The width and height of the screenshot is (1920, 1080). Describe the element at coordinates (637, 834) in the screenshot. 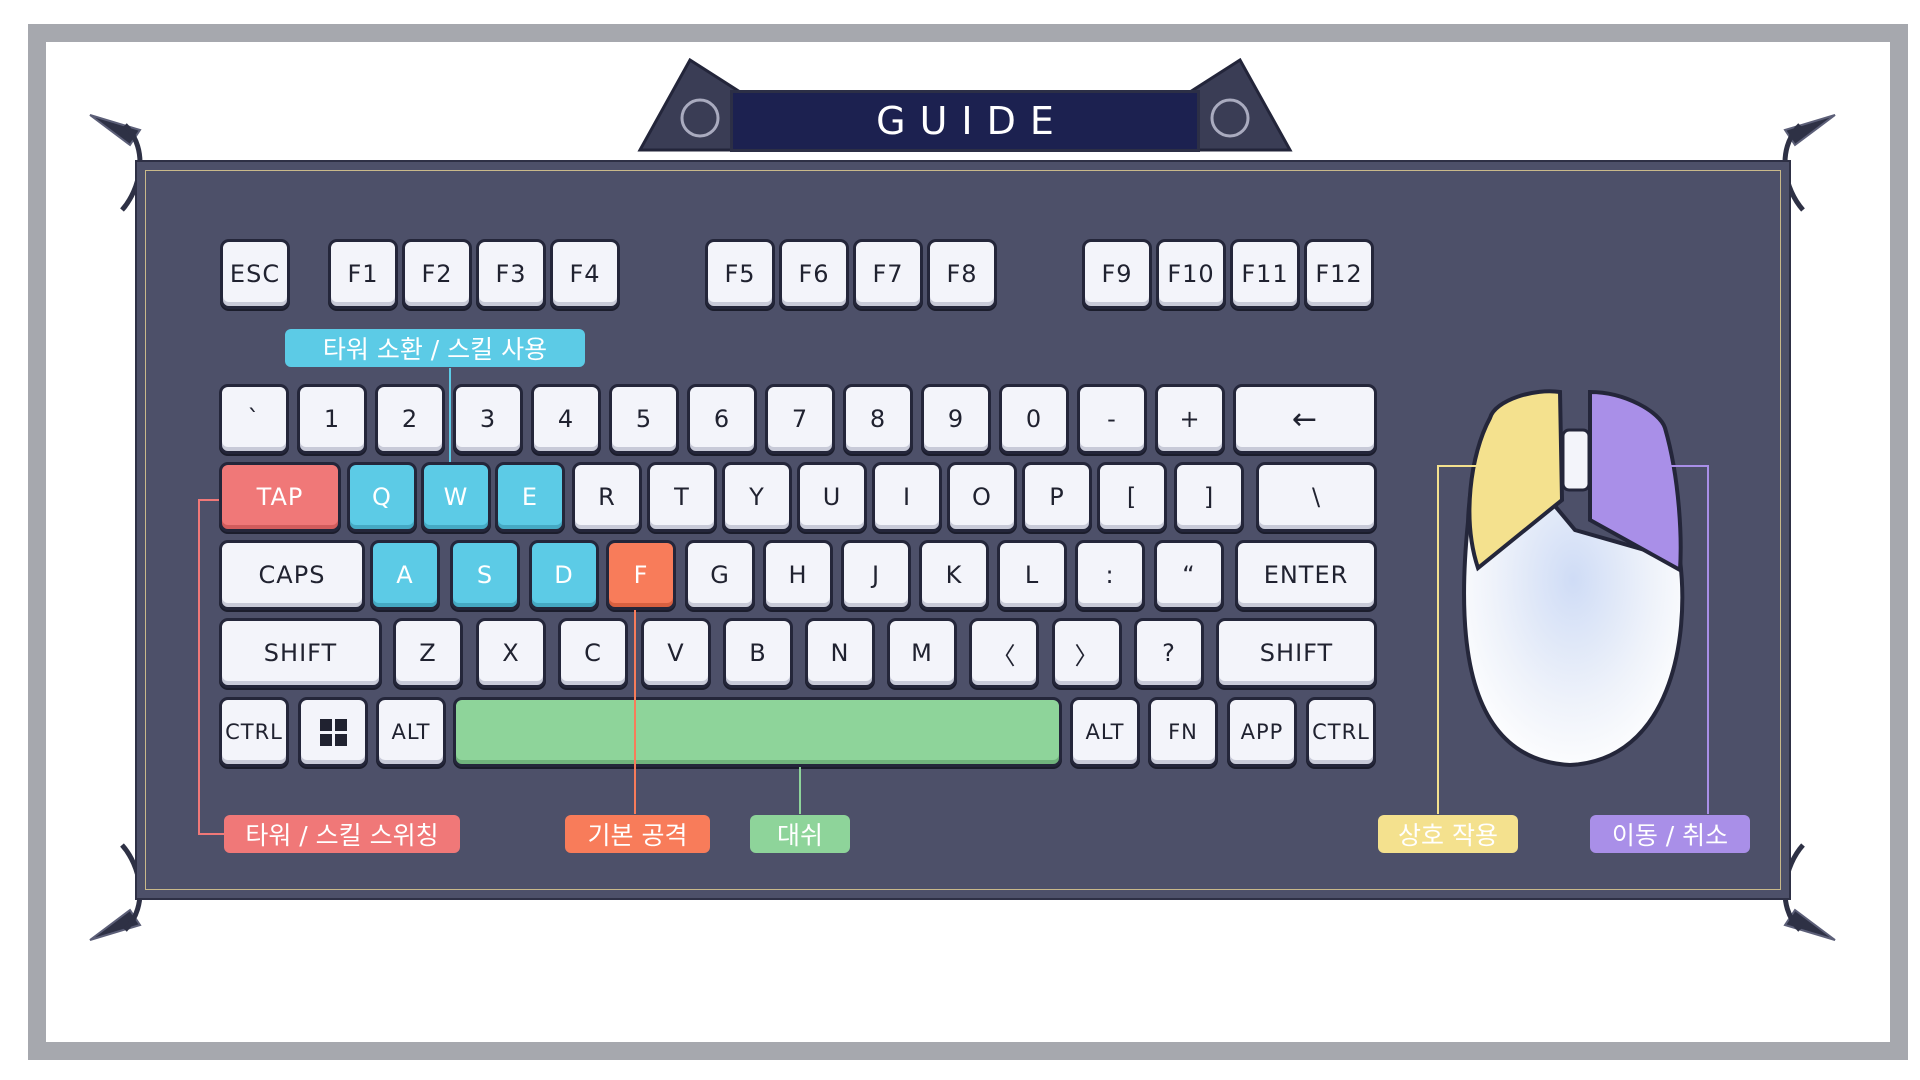

I see `label-basic-attack: 기본 공격` at that location.